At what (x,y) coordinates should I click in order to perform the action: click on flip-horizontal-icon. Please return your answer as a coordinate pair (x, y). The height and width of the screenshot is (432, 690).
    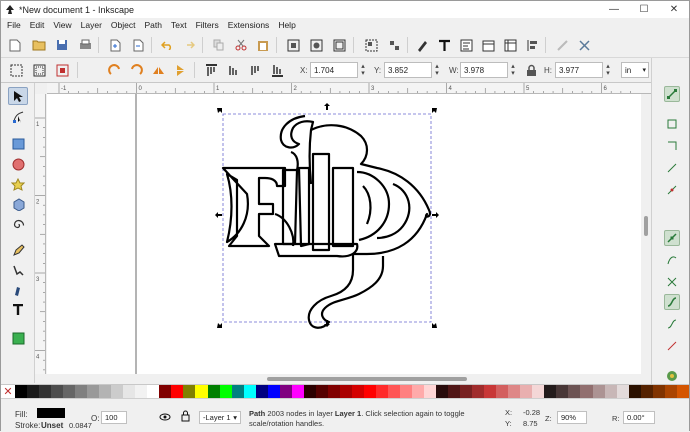
    Looking at the image, I should click on (158, 70).